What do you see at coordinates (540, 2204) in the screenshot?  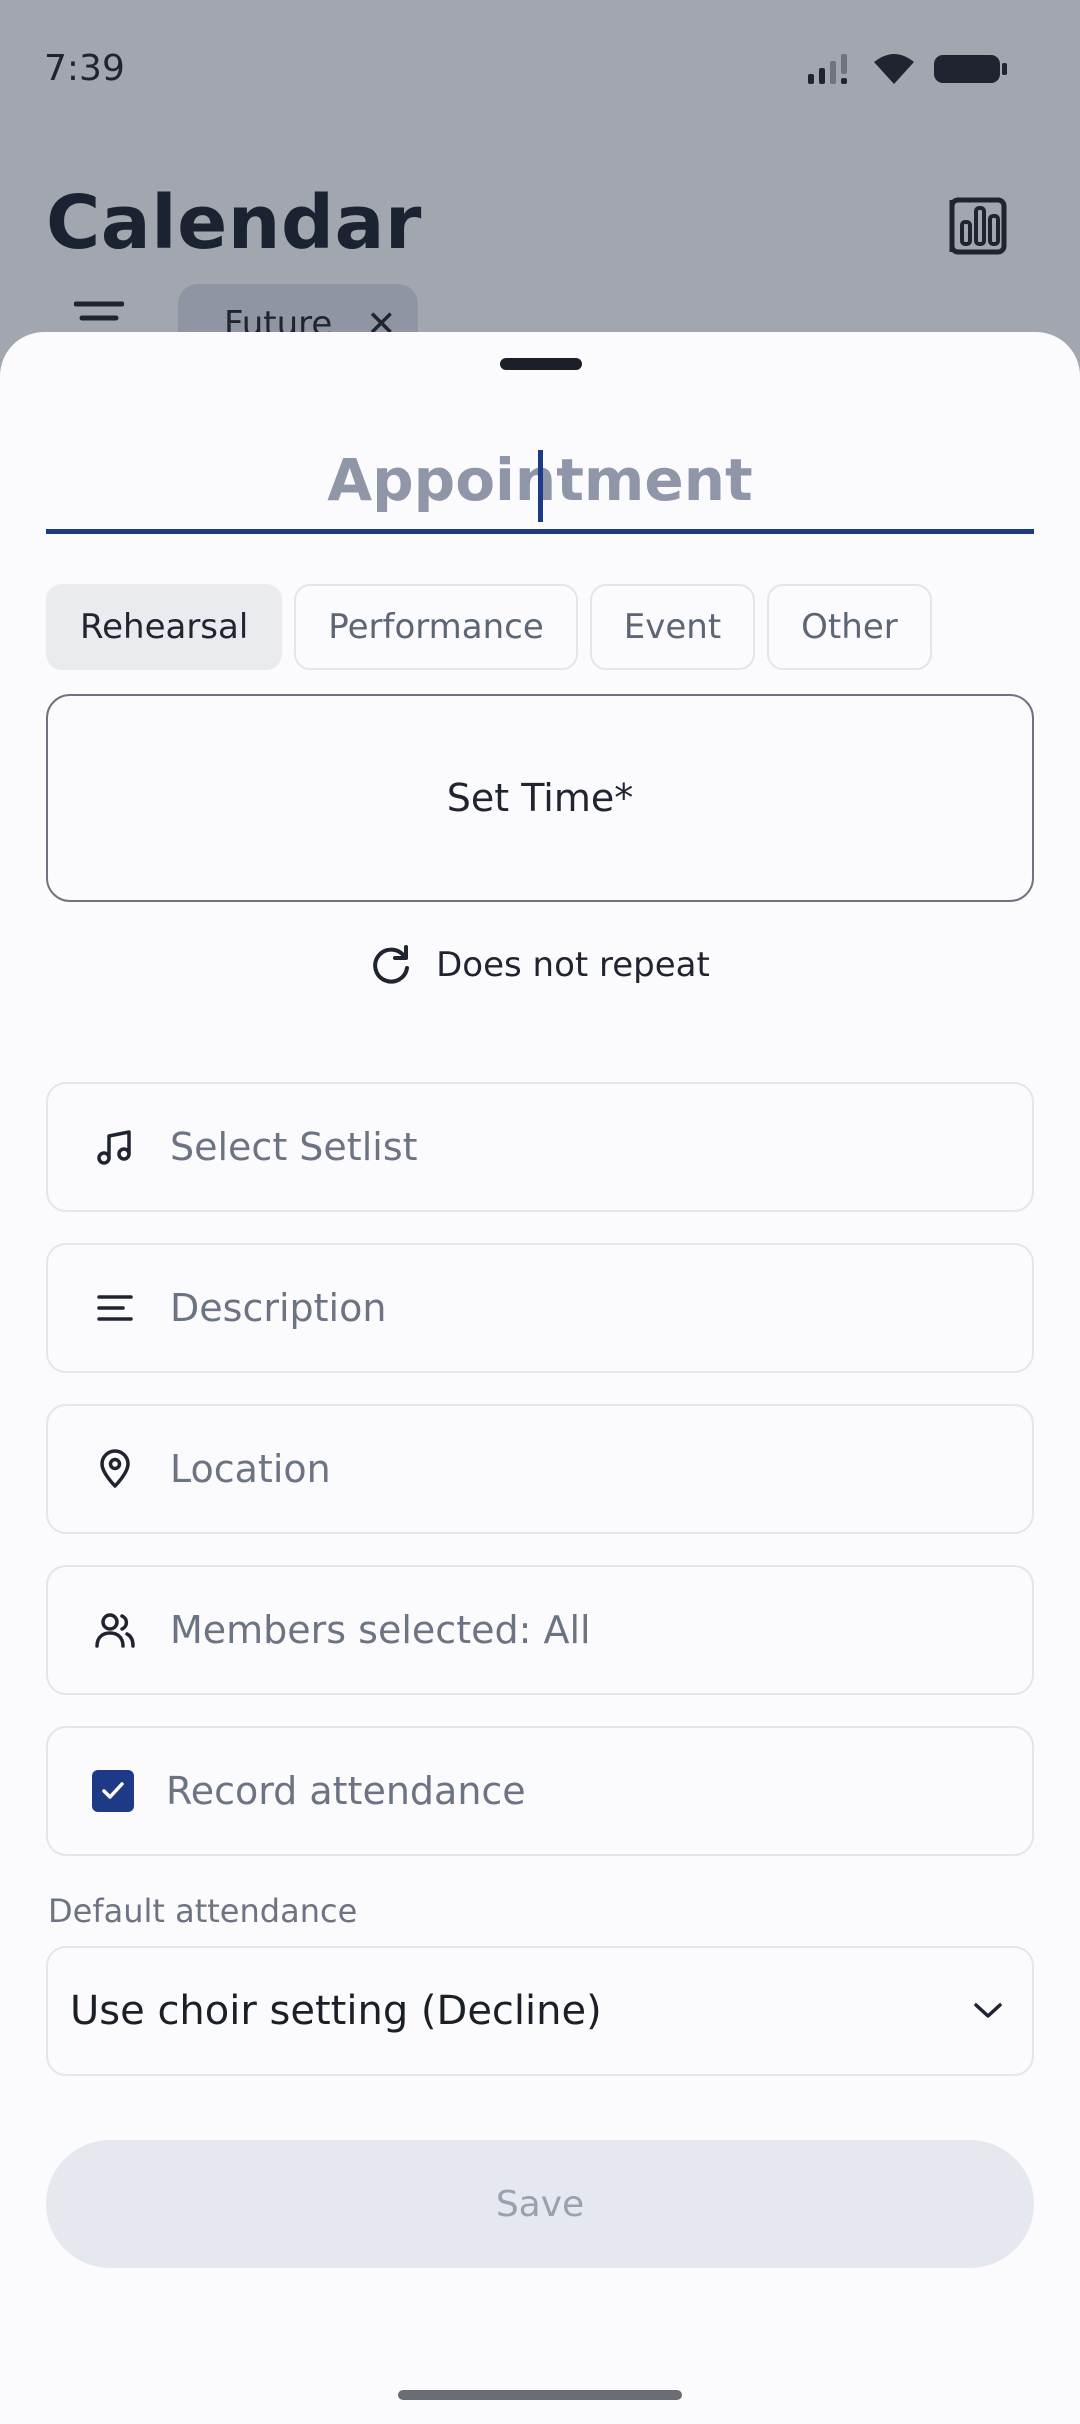 I see `save-button: Save` at bounding box center [540, 2204].